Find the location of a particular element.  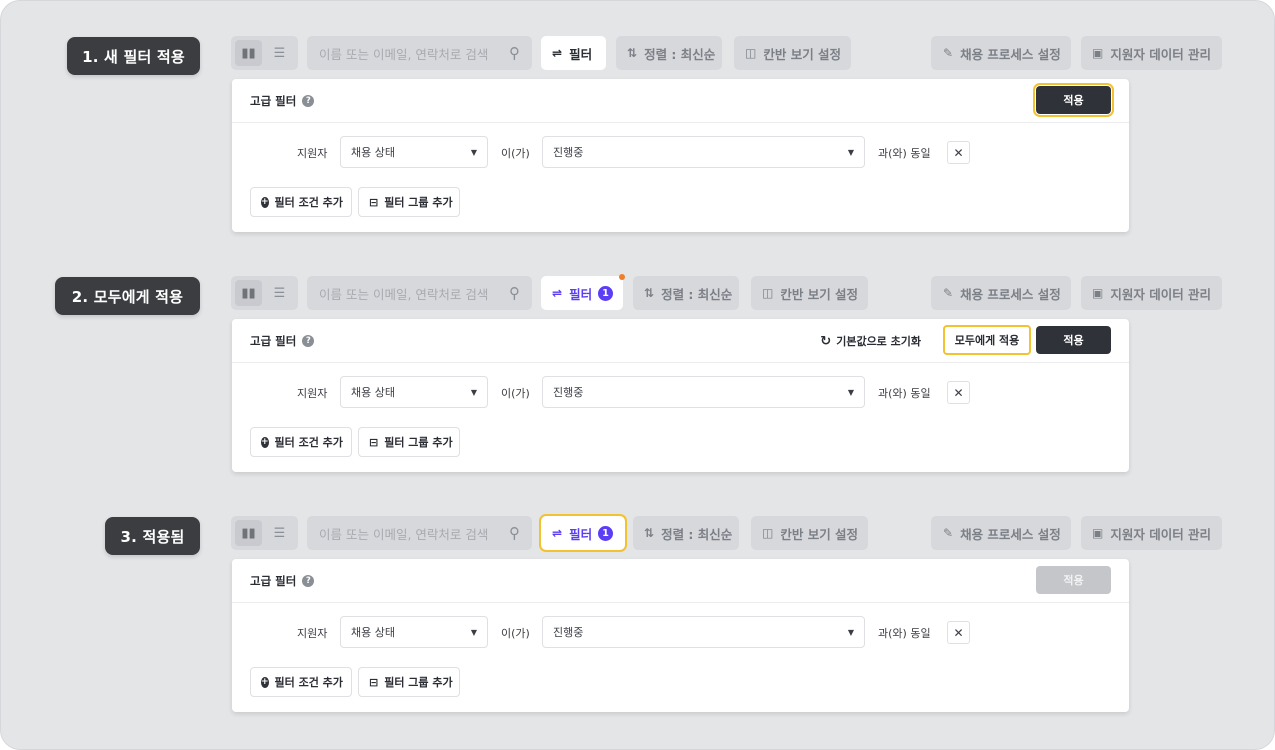

step-1-label: 1. 새 필터 적용 is located at coordinates (133, 56).